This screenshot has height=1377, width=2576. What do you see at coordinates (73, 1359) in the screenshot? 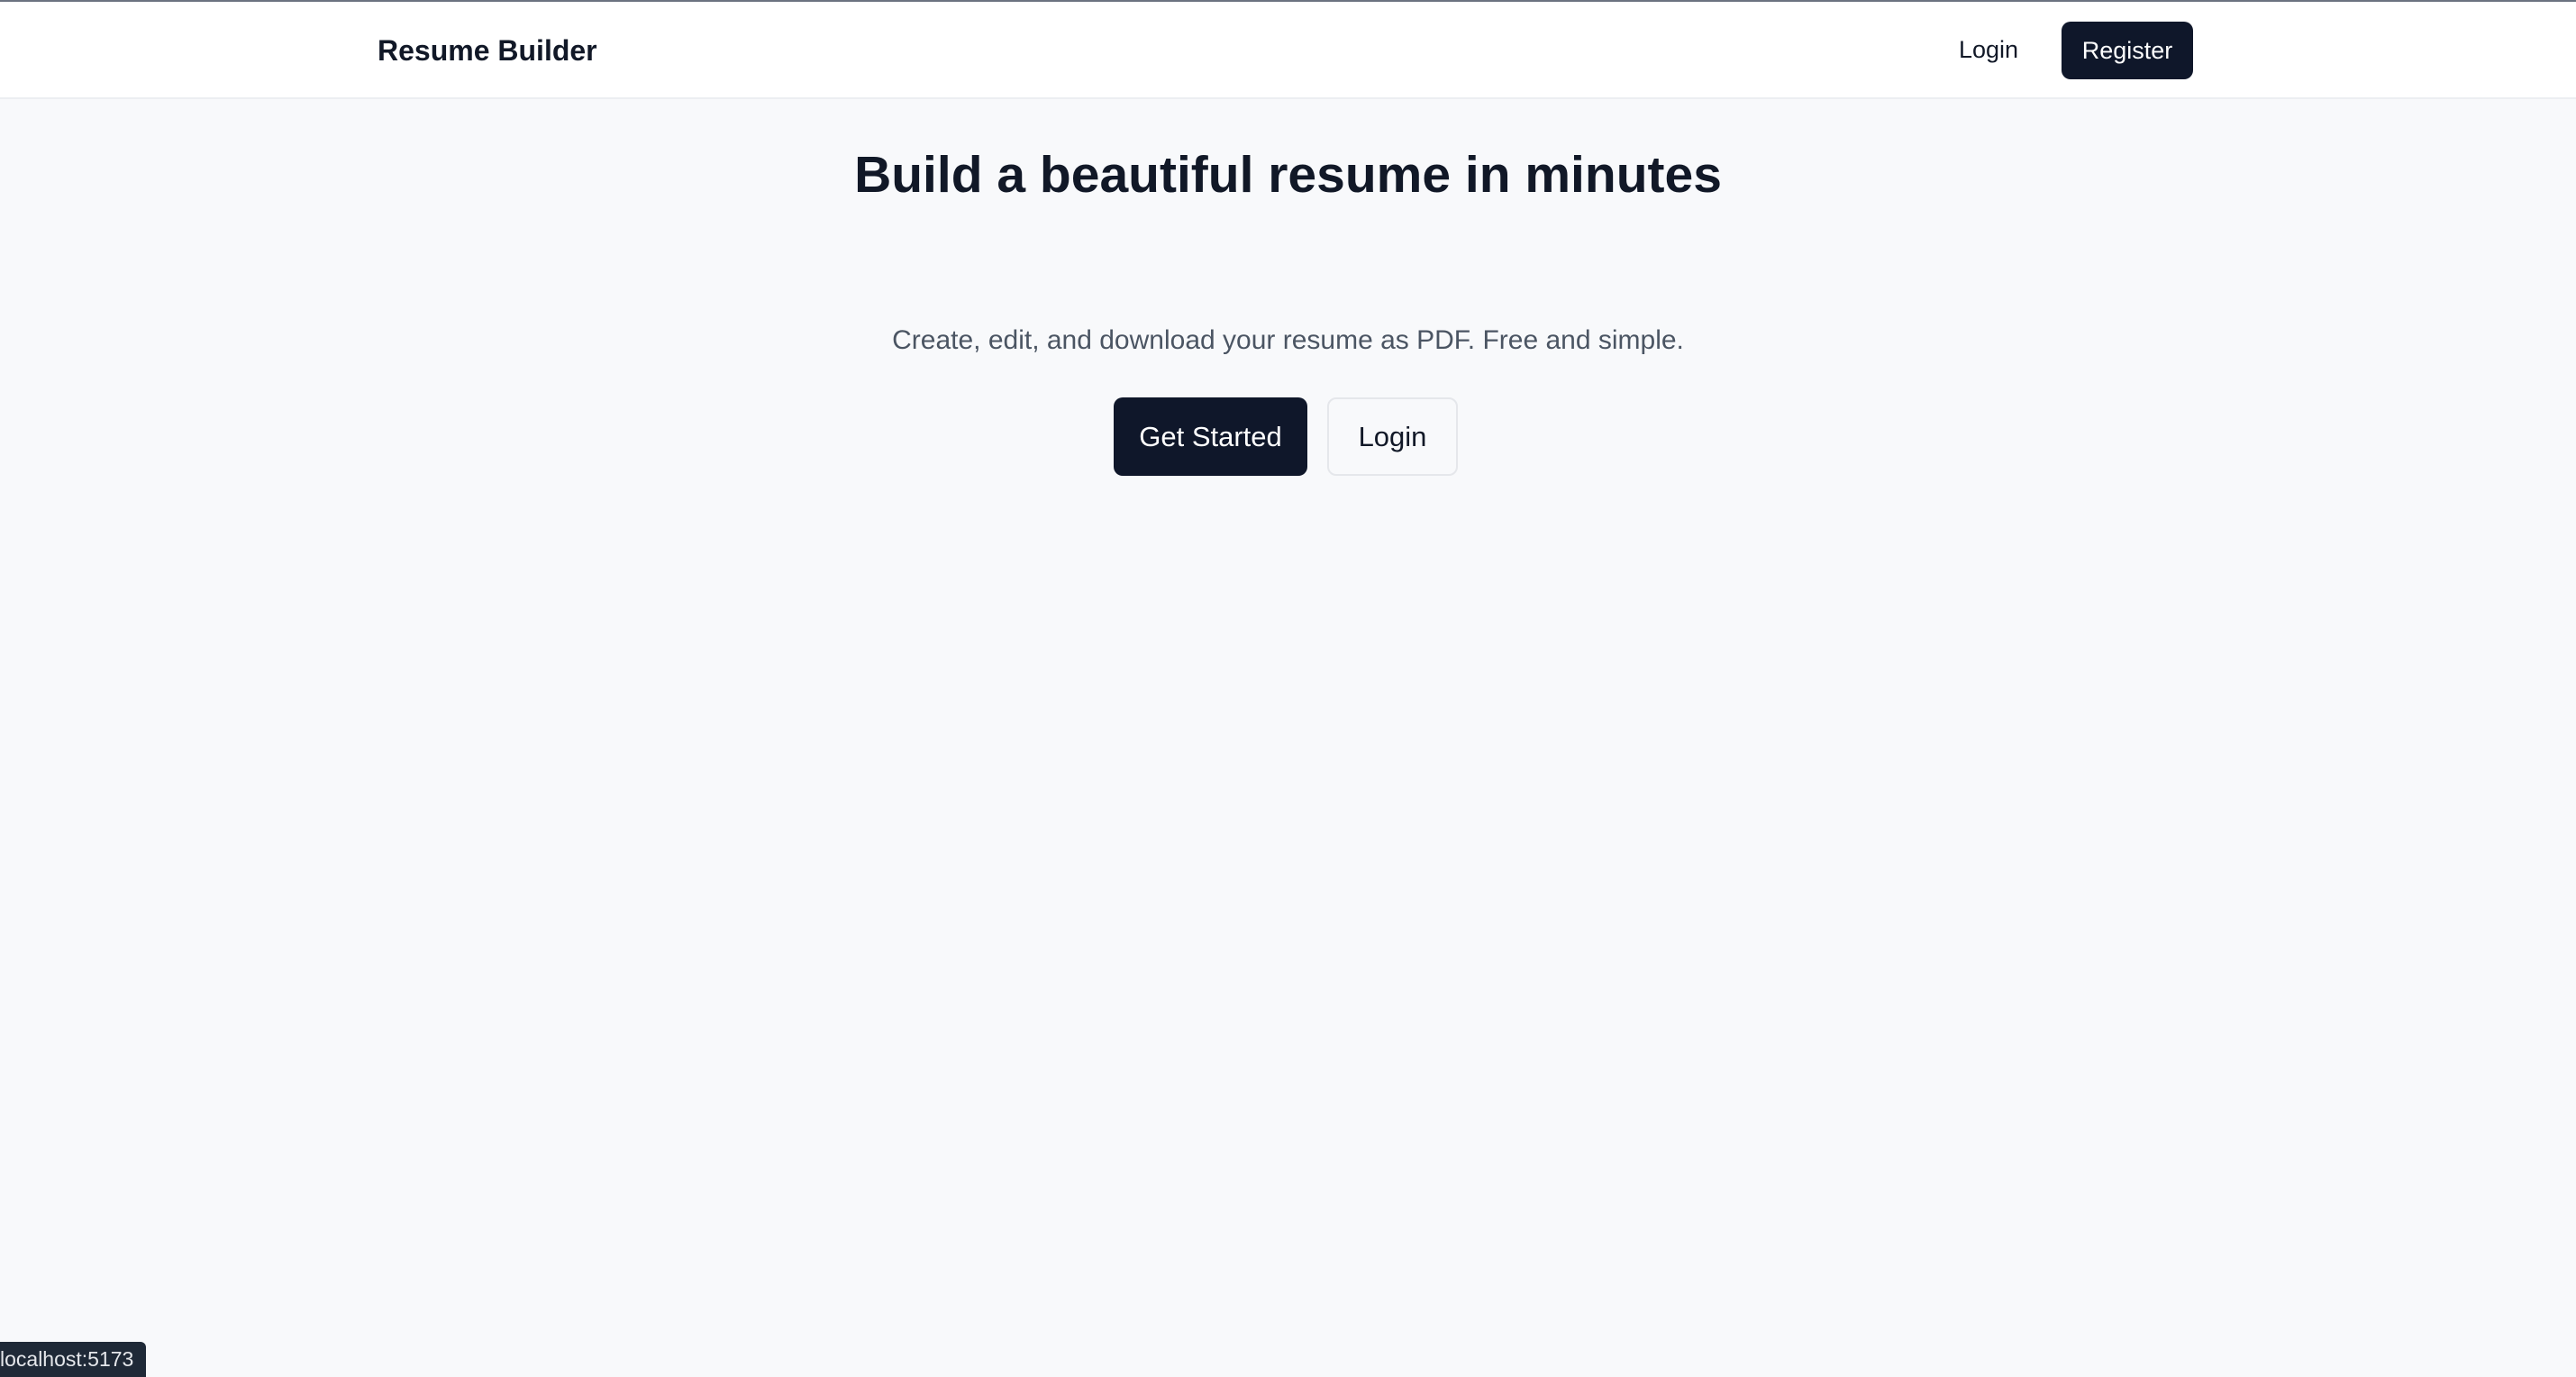
I see `status-bar-url: localhost:5173` at bounding box center [73, 1359].